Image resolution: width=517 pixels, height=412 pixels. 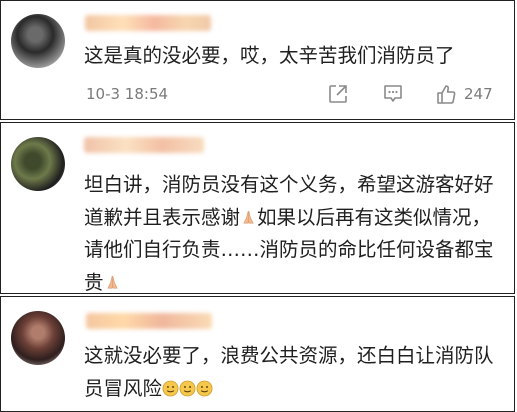 What do you see at coordinates (269, 55) in the screenshot?
I see `comment-text: 这是真的没必要，哎，太辛苦我们消防员了` at bounding box center [269, 55].